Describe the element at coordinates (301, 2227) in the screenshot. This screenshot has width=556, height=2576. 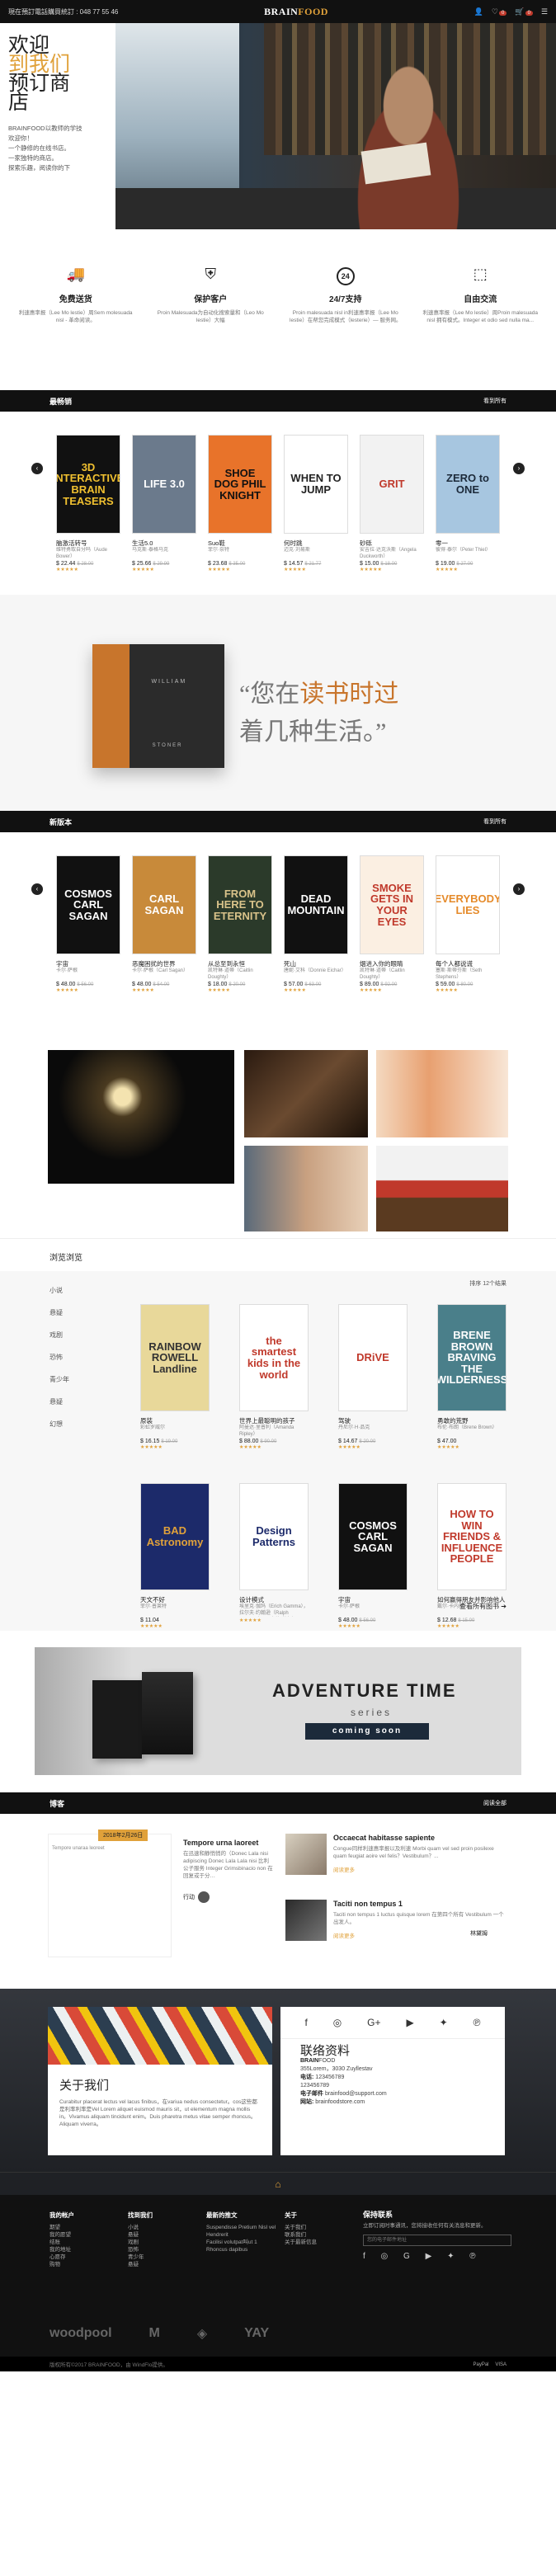
I see `footer-link: 关于我们` at that location.